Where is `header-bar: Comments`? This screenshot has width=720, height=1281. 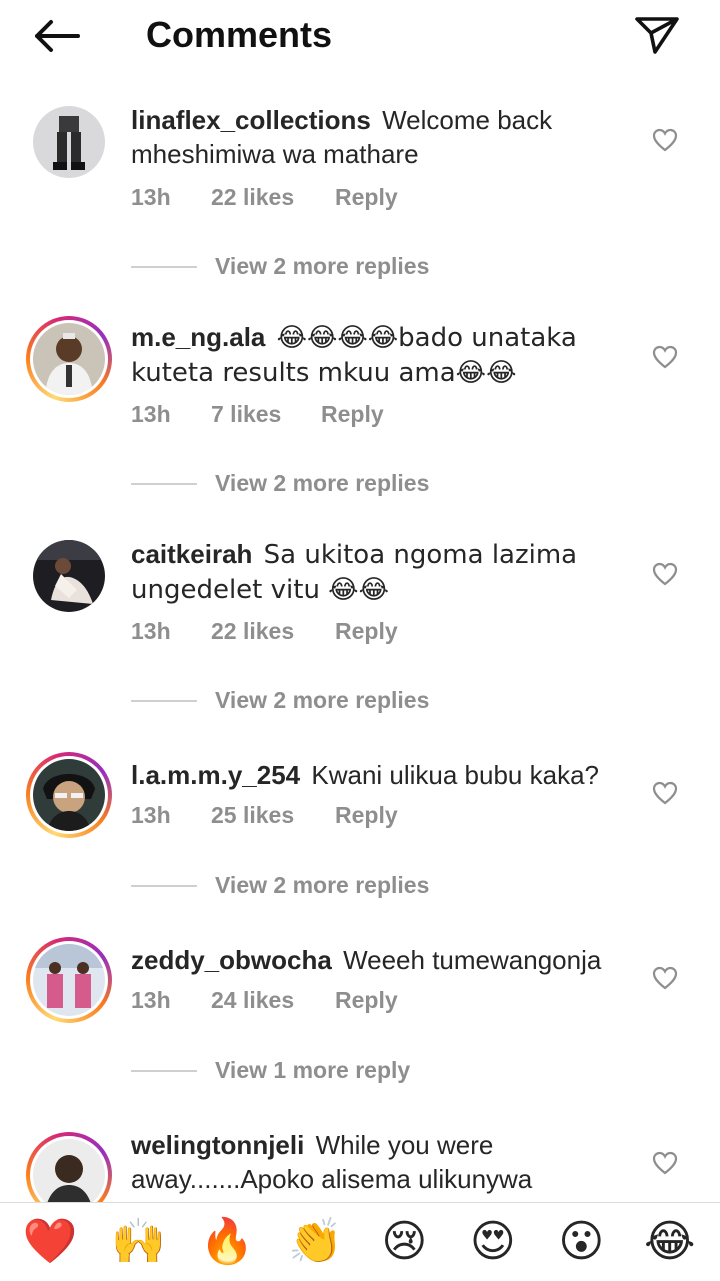
header-bar: Comments is located at coordinates (360, 40).